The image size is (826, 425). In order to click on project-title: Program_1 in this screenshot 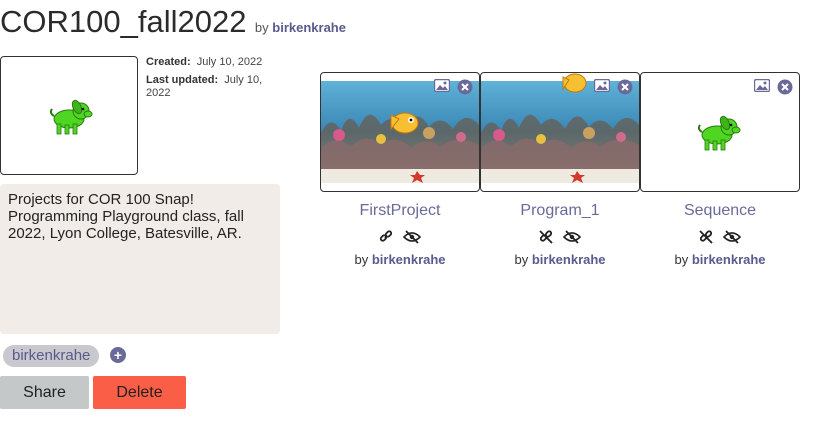, I will do `click(560, 211)`.